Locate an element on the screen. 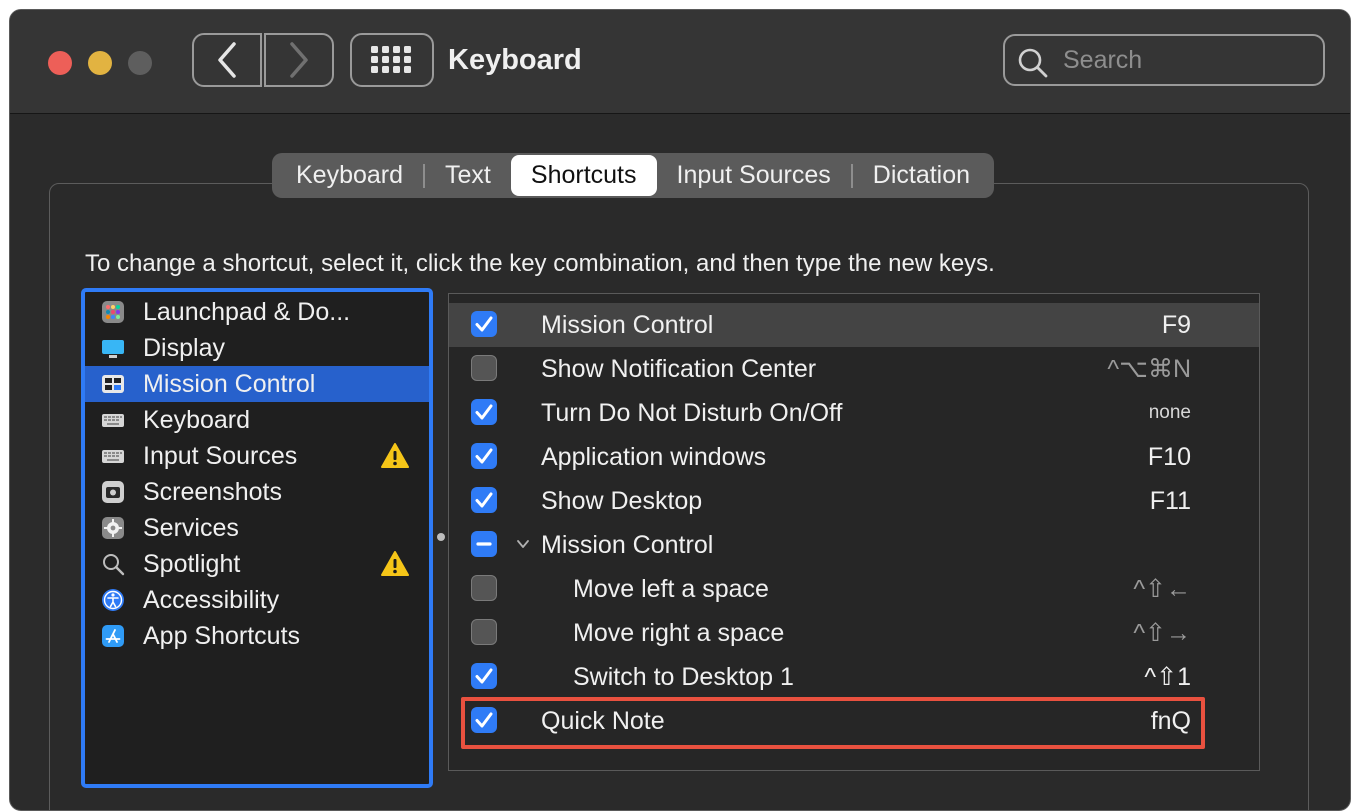  sidebar-item-label: Spotlight is located at coordinates (192, 564).